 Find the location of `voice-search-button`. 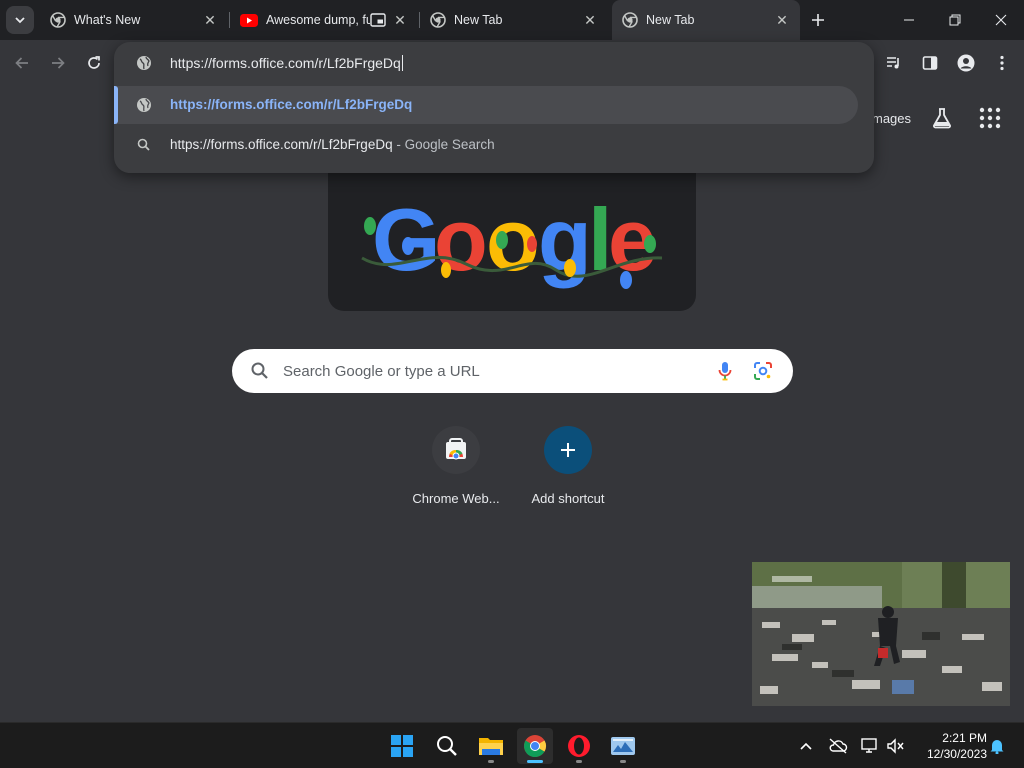

voice-search-button is located at coordinates (725, 373).